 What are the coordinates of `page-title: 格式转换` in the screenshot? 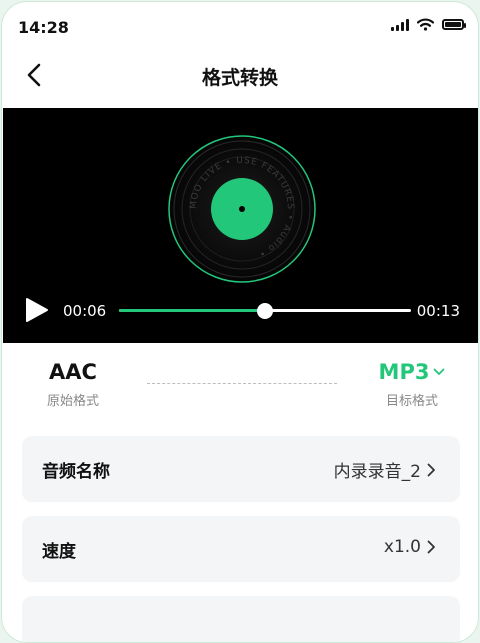 It's located at (239, 78).